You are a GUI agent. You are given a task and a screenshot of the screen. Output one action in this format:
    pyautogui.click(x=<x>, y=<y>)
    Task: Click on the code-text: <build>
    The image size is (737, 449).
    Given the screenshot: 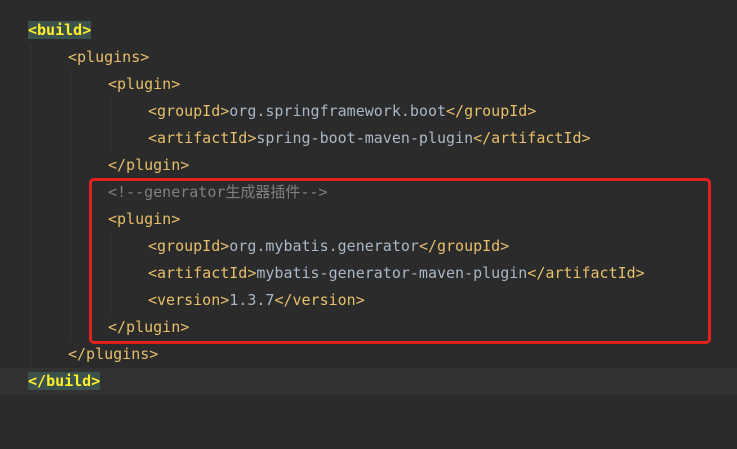 What is the action you would take?
    pyautogui.click(x=60, y=30)
    